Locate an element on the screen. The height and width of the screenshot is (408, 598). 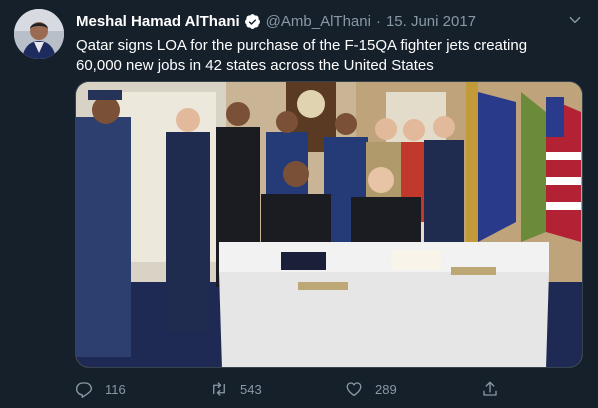
avatar is located at coordinates (39, 34).